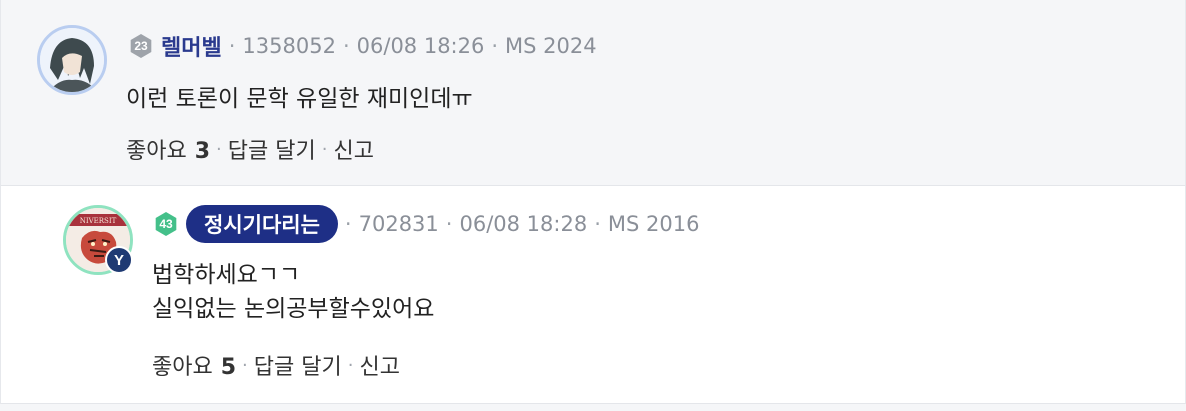  I want to click on level-badge-icon: 43, so click(166, 224).